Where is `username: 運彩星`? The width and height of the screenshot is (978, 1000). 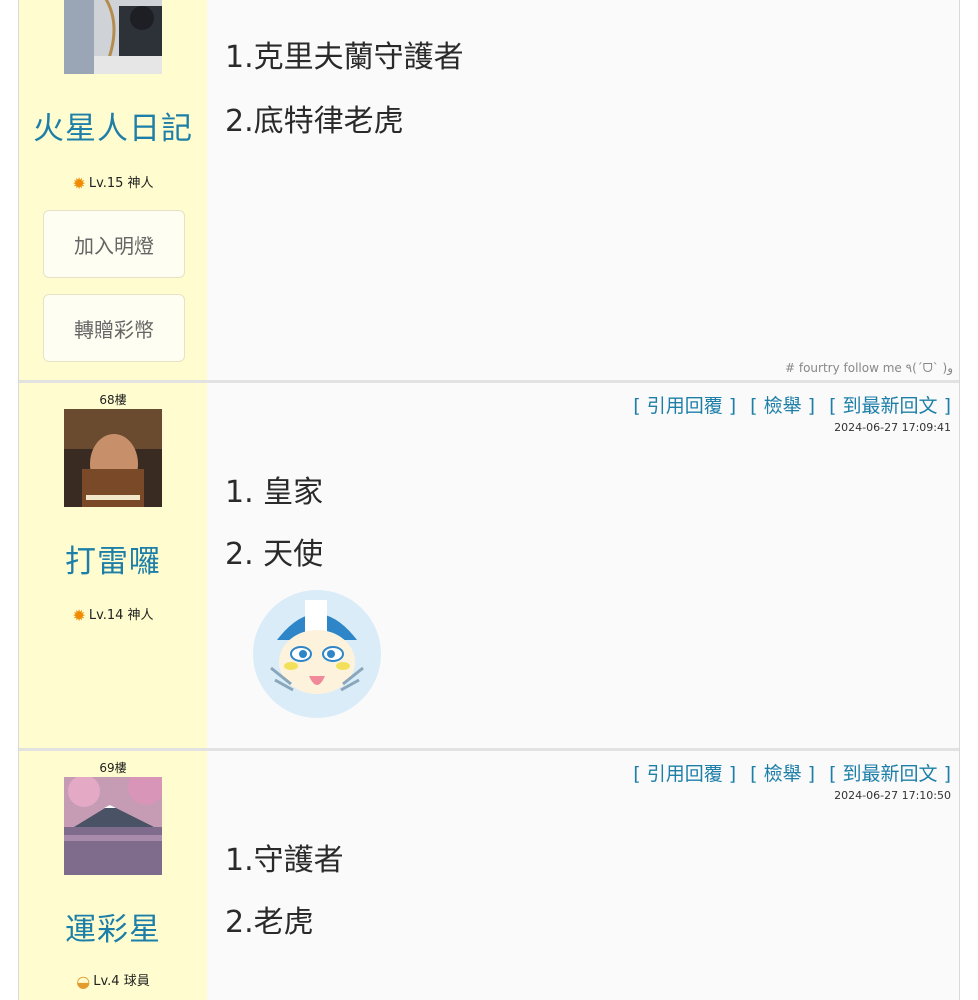
username: 運彩星 is located at coordinates (113, 926).